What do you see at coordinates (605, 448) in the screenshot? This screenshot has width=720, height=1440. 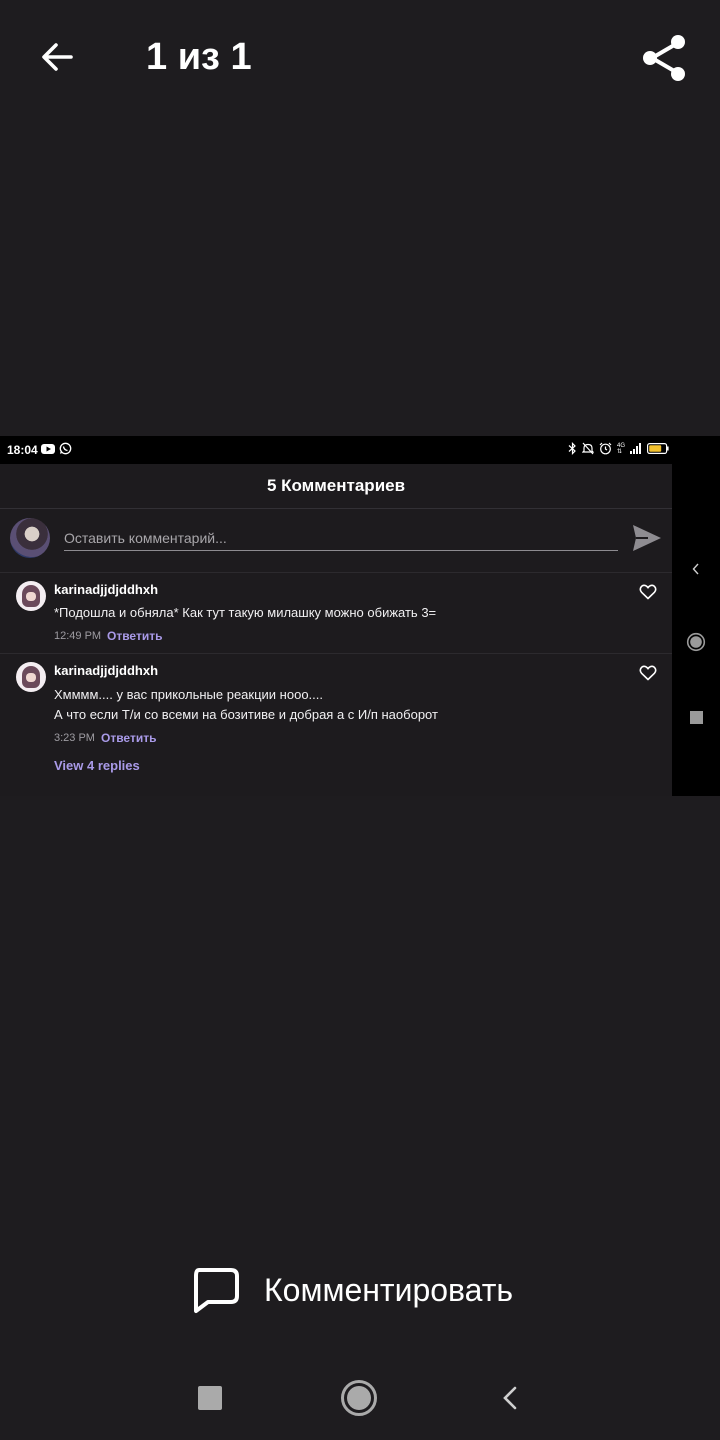 I see `alarm-icon` at bounding box center [605, 448].